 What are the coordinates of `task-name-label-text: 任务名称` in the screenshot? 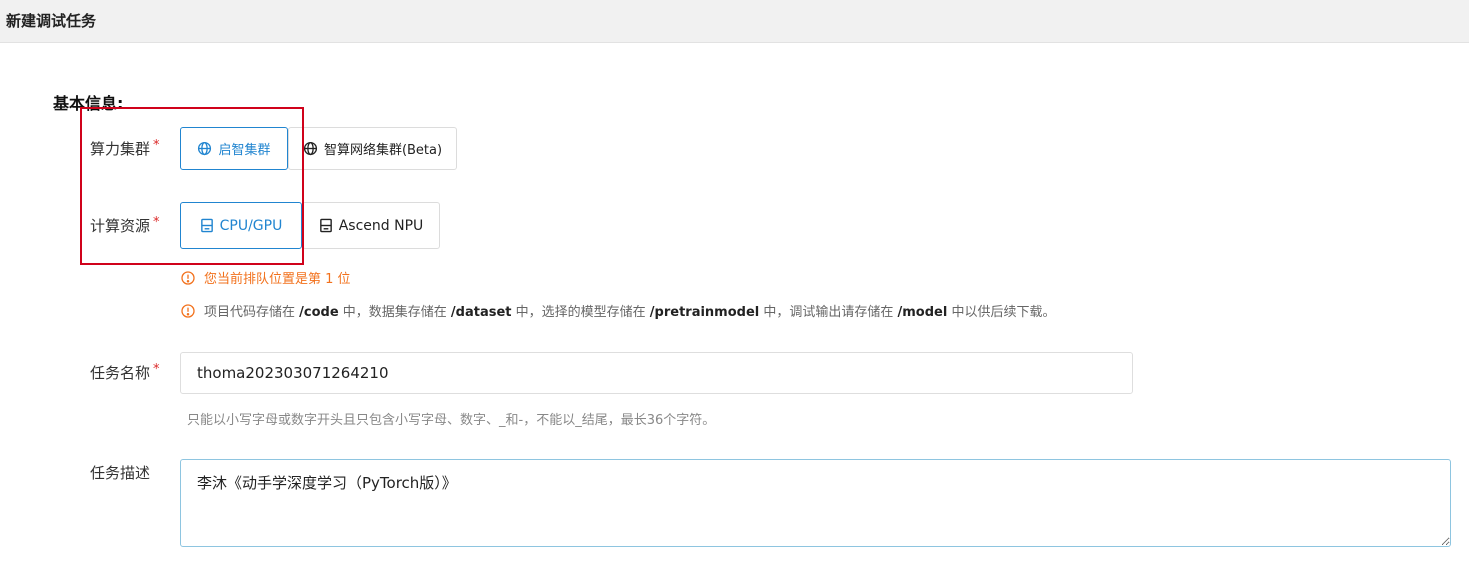 It's located at (120, 373).